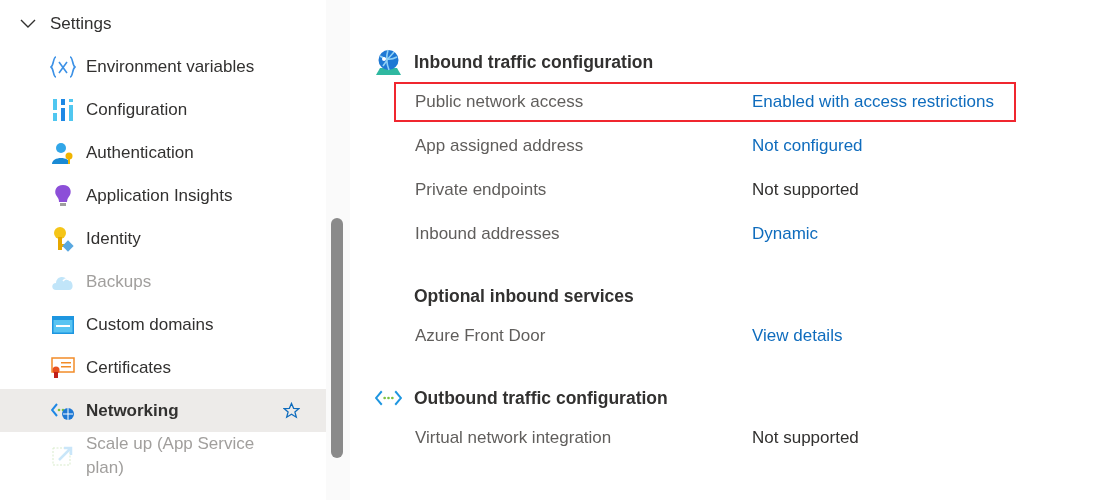 This screenshot has height=500, width=1110. I want to click on property-label: Public network access, so click(500, 102).